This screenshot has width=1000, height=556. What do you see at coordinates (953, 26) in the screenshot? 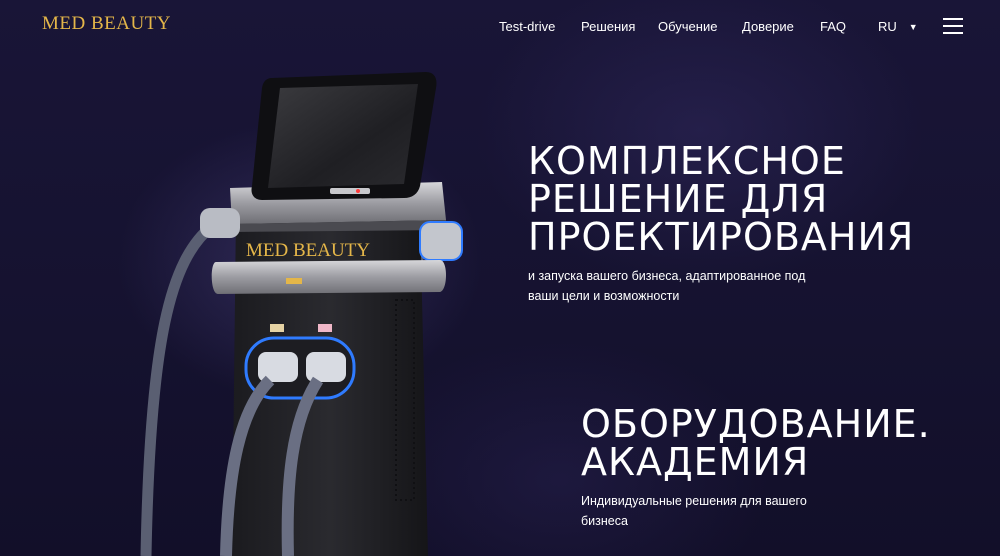
I see `hamburger-menu-icon` at bounding box center [953, 26].